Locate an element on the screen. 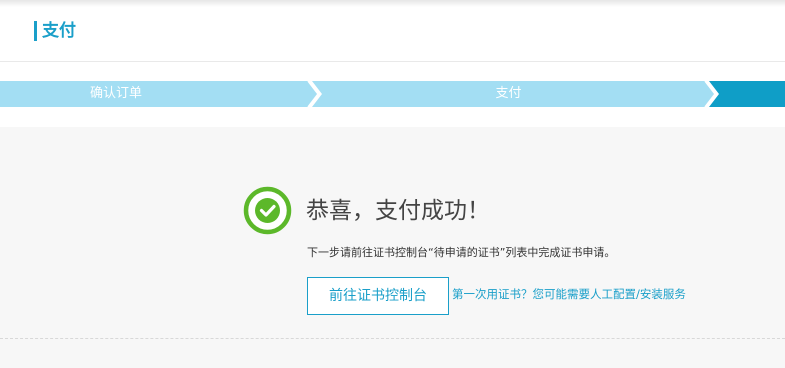 Image resolution: width=785 pixels, height=368 pixels. step-label-current is located at coordinates (747, 94).